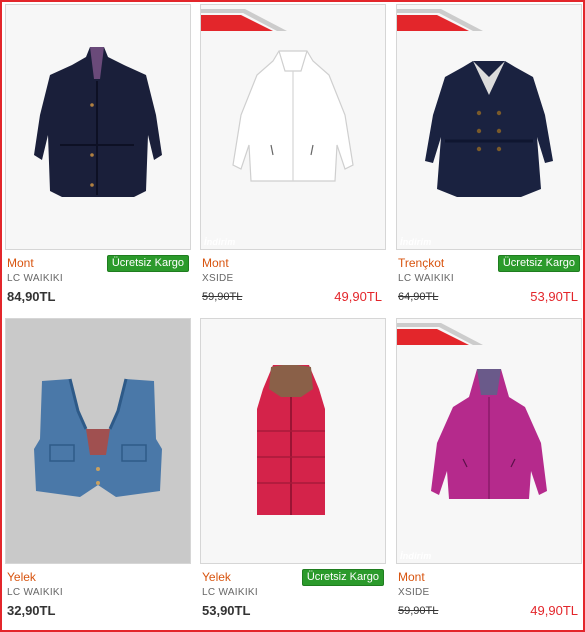  Describe the element at coordinates (418, 297) in the screenshot. I see `product-old-price: 64,90TL` at that location.